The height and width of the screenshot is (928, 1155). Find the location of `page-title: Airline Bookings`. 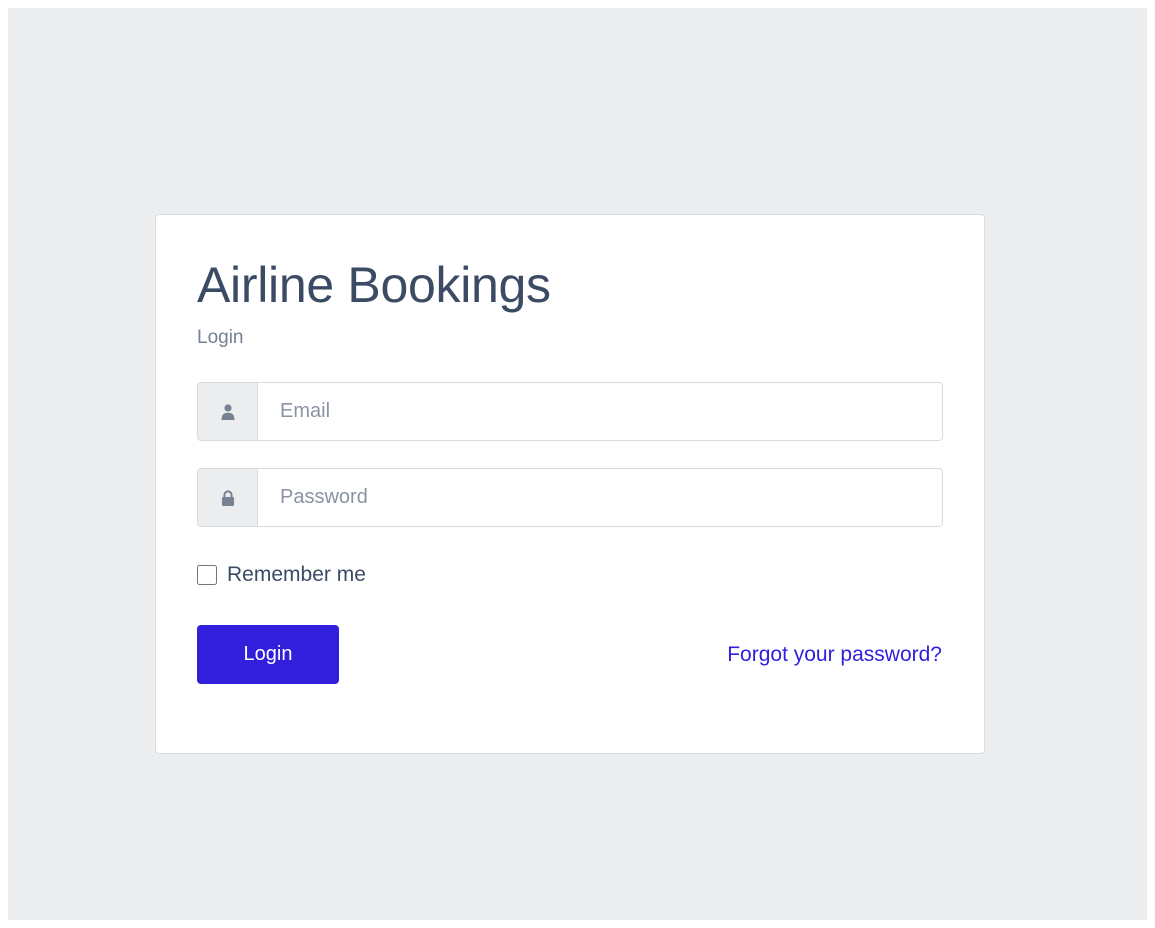

page-title: Airline Bookings is located at coordinates (374, 285).